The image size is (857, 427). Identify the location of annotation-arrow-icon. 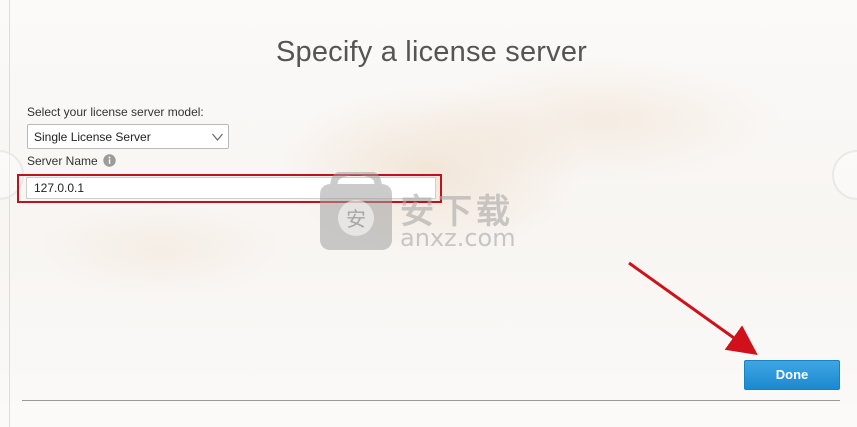
(693, 308).